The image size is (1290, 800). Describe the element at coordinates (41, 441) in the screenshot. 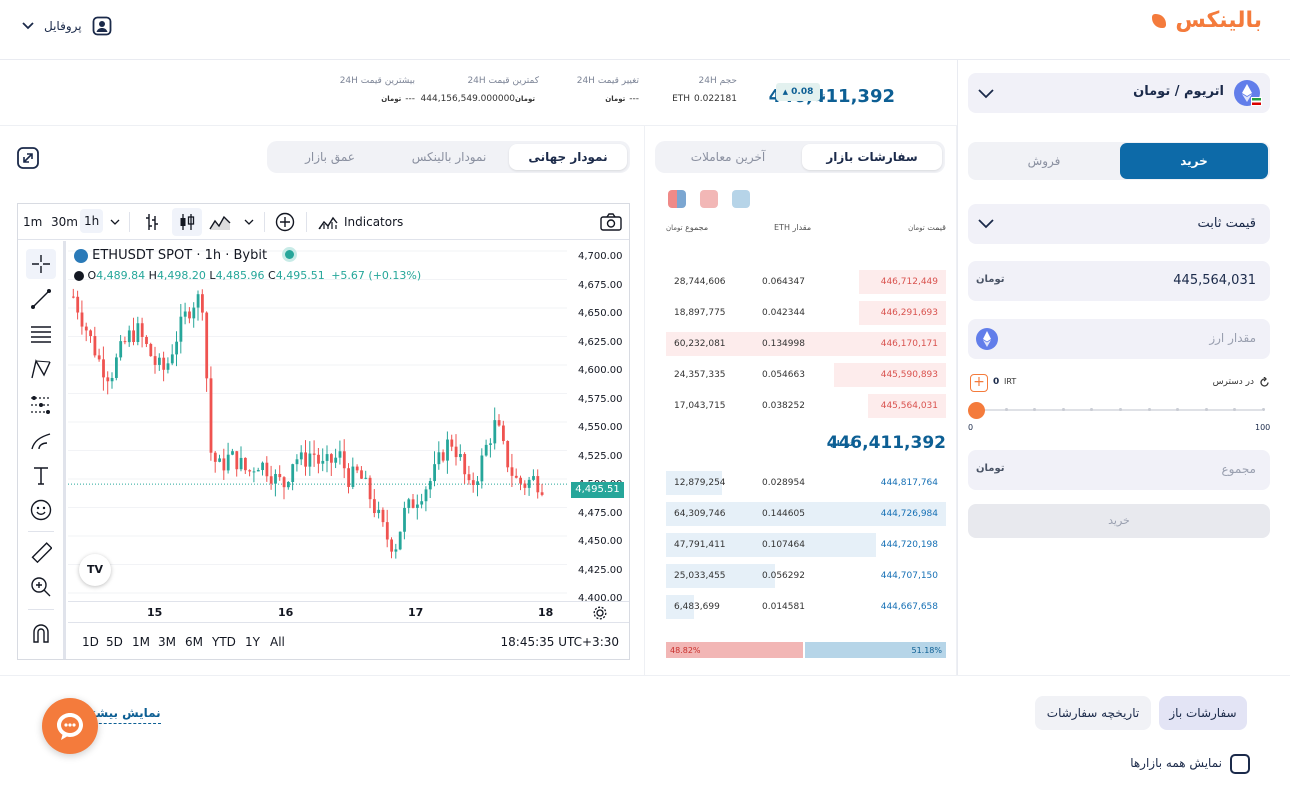

I see `brush-icon` at that location.